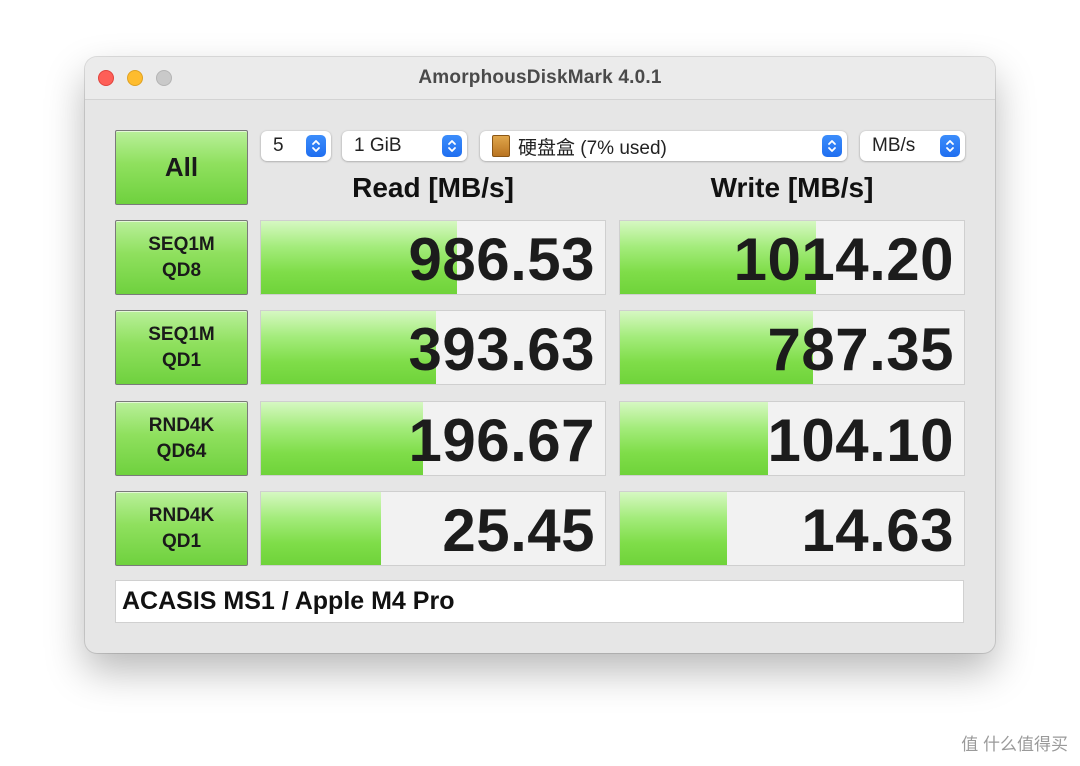 The height and width of the screenshot is (766, 1080). What do you see at coordinates (894, 145) in the screenshot?
I see `unit-value: MB/s` at bounding box center [894, 145].